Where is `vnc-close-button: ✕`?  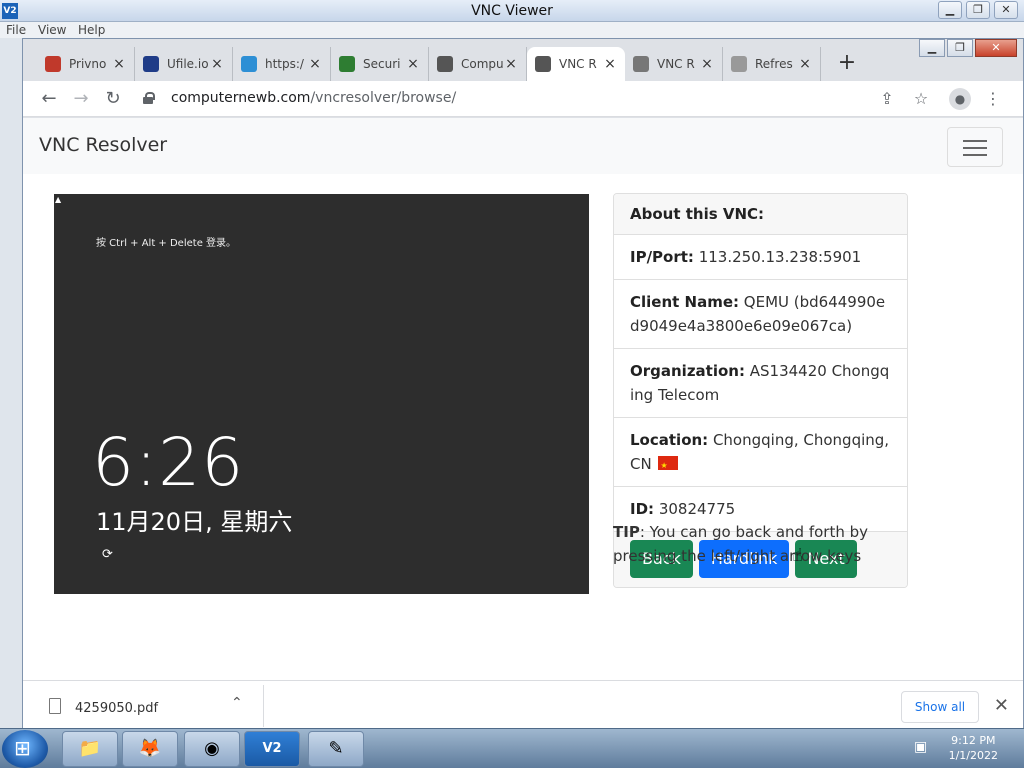
vnc-close-button: ✕ is located at coordinates (1006, 10).